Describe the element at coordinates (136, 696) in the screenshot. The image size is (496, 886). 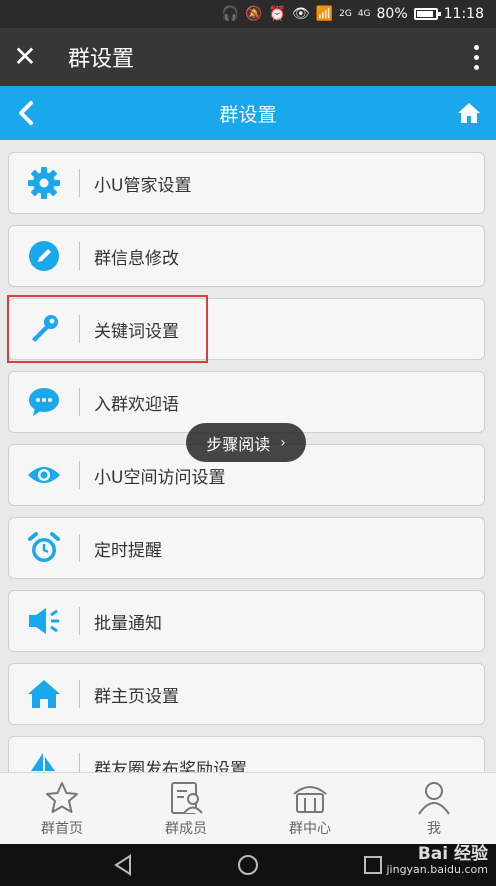
I see `setting-label: 群主页设置` at that location.